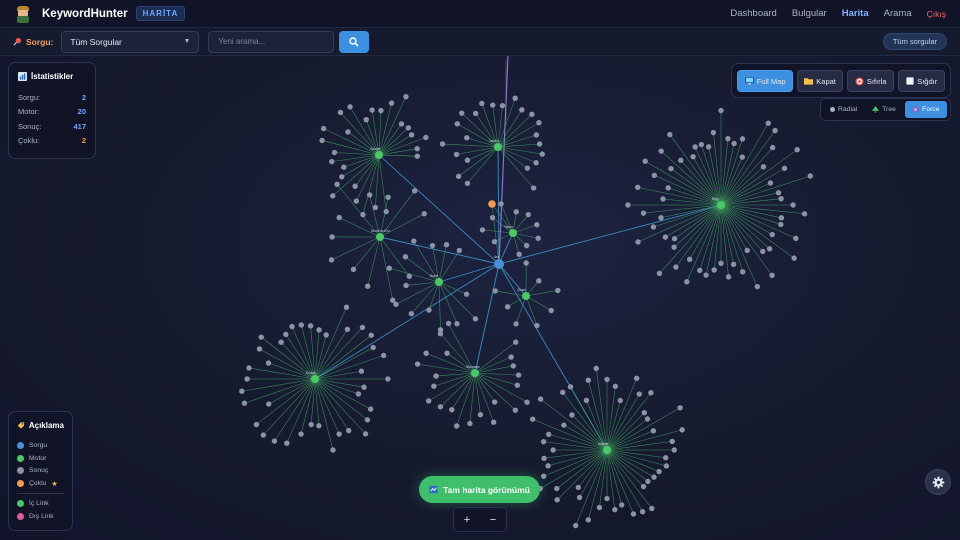  I want to click on search-input, so click(271, 41).